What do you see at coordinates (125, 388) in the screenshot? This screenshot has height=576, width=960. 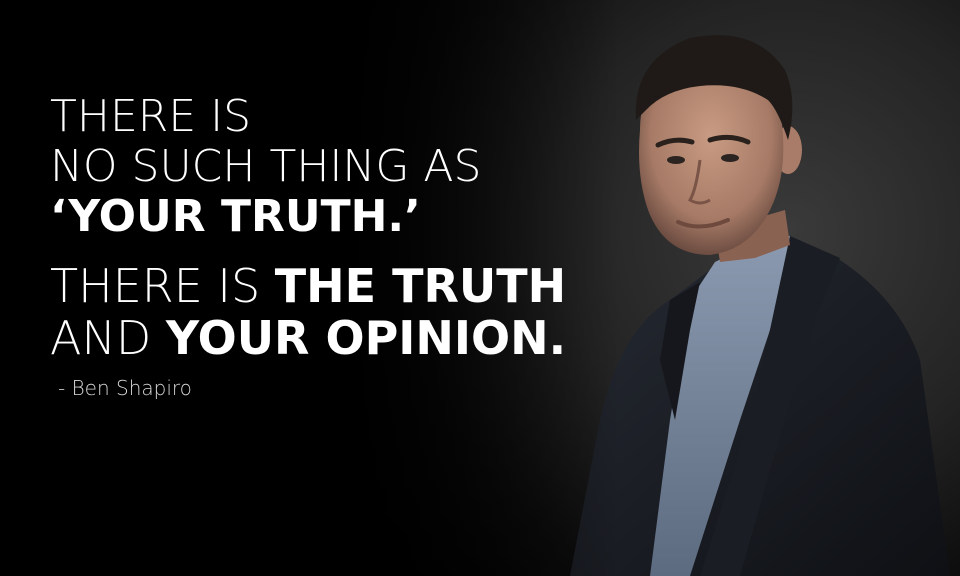 I see `attribution: - Ben Shapiro` at bounding box center [125, 388].